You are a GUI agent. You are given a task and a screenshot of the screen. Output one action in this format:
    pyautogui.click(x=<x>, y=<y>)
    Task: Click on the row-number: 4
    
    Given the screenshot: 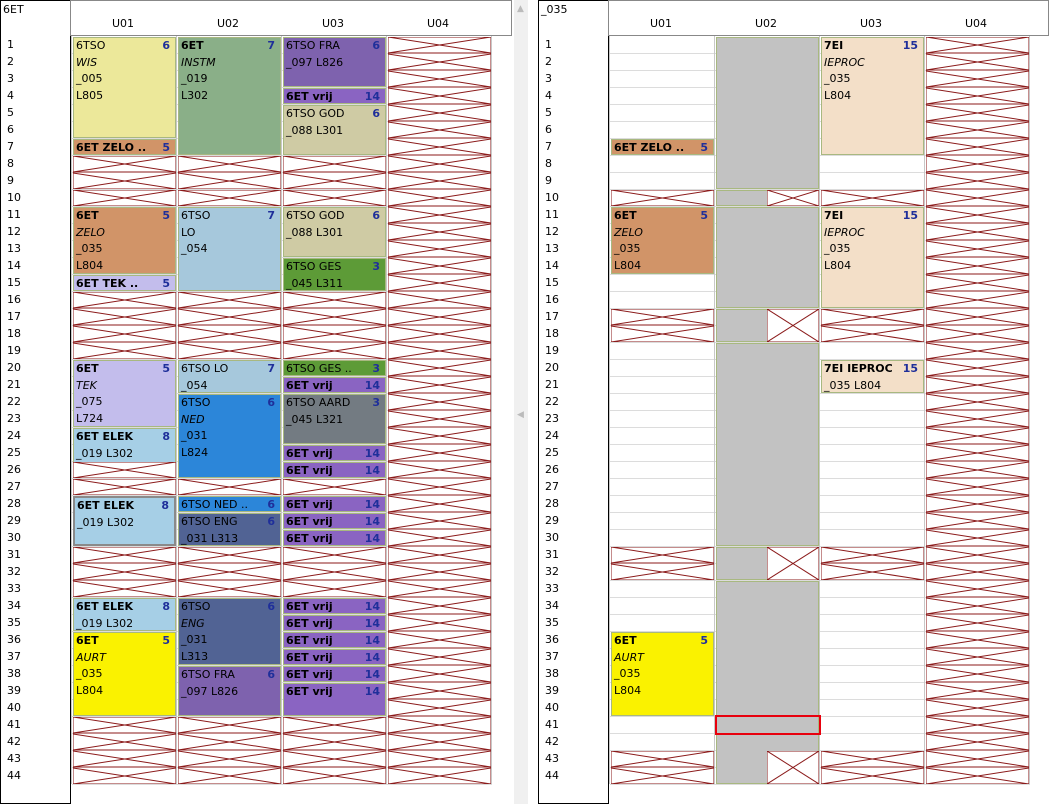 What is the action you would take?
    pyautogui.click(x=548, y=95)
    